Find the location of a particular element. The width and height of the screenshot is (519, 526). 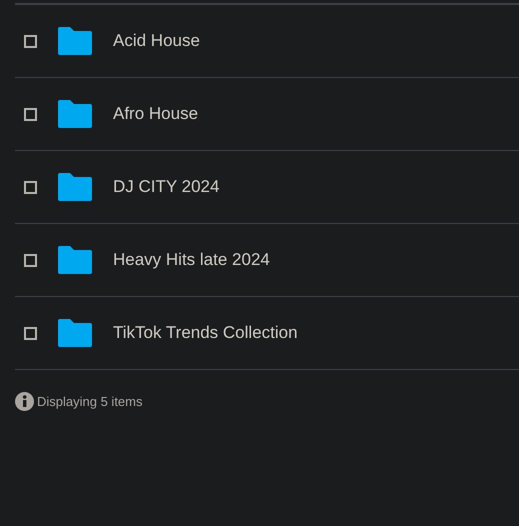

folder-name: Acid House is located at coordinates (156, 41).